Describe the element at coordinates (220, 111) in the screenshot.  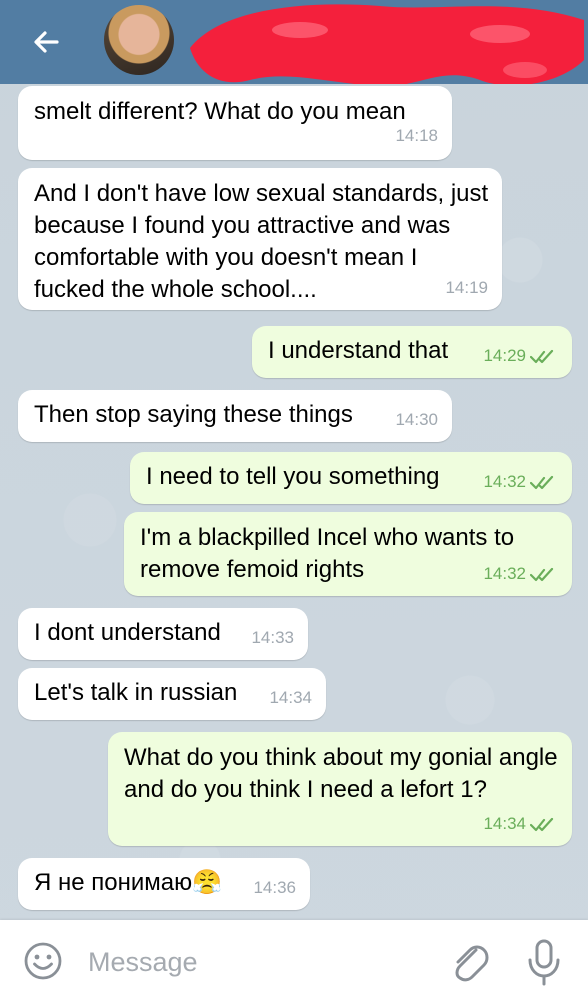
I see `message-text: smelt different? What do you mean` at that location.